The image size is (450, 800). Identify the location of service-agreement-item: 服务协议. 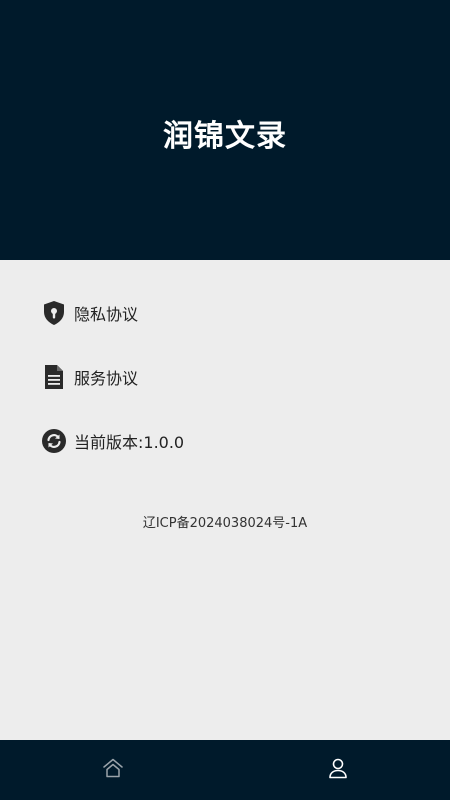
(89, 377).